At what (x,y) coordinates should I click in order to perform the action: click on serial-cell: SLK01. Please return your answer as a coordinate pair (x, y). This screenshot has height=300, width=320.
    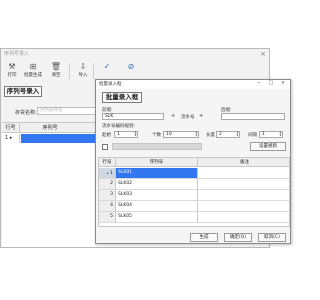
    Looking at the image, I should click on (157, 173).